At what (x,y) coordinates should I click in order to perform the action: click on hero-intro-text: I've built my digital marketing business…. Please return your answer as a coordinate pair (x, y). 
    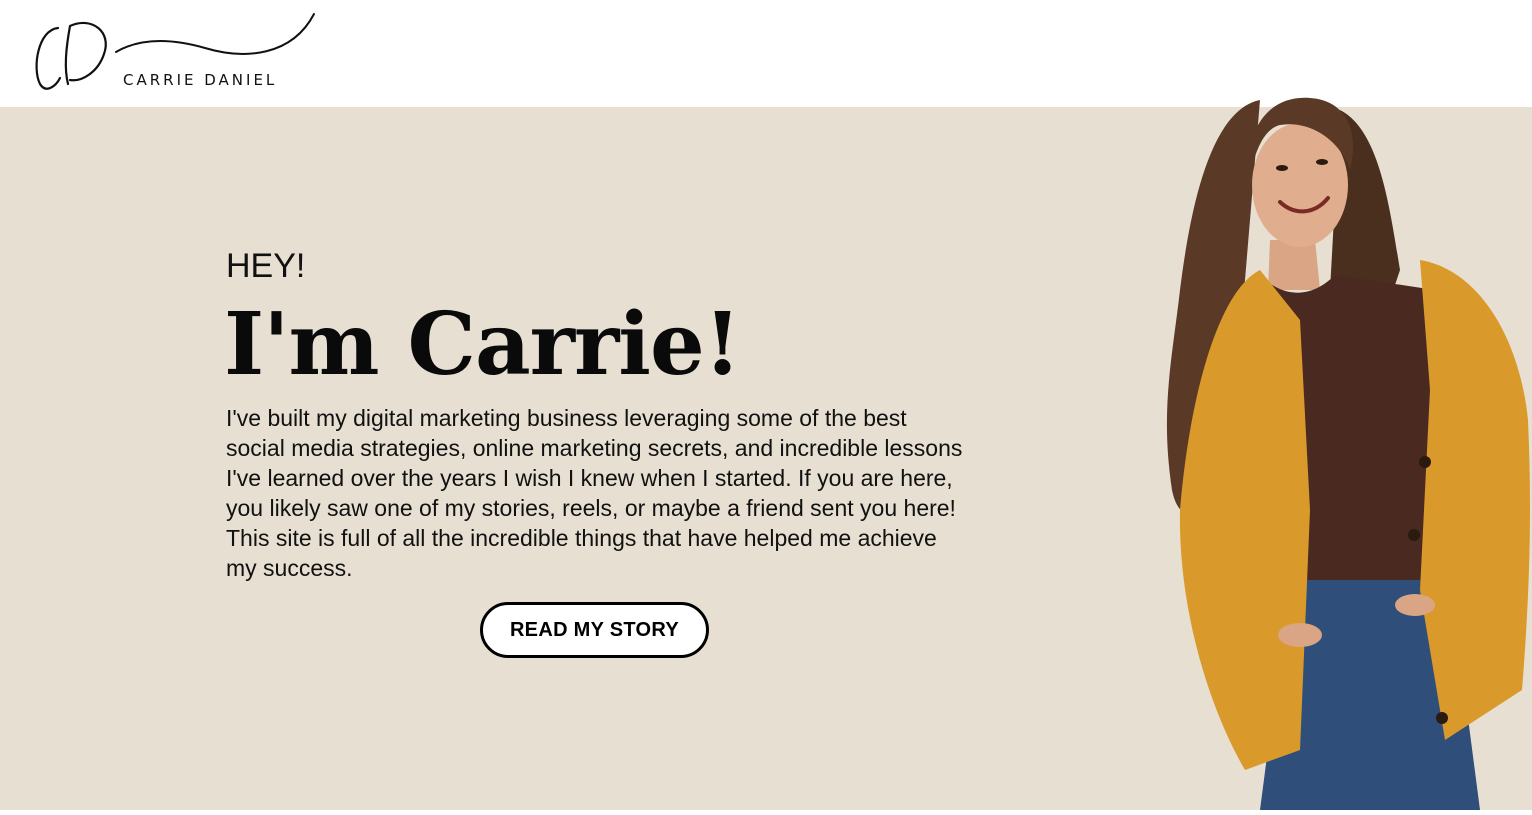
    Looking at the image, I should click on (594, 493).